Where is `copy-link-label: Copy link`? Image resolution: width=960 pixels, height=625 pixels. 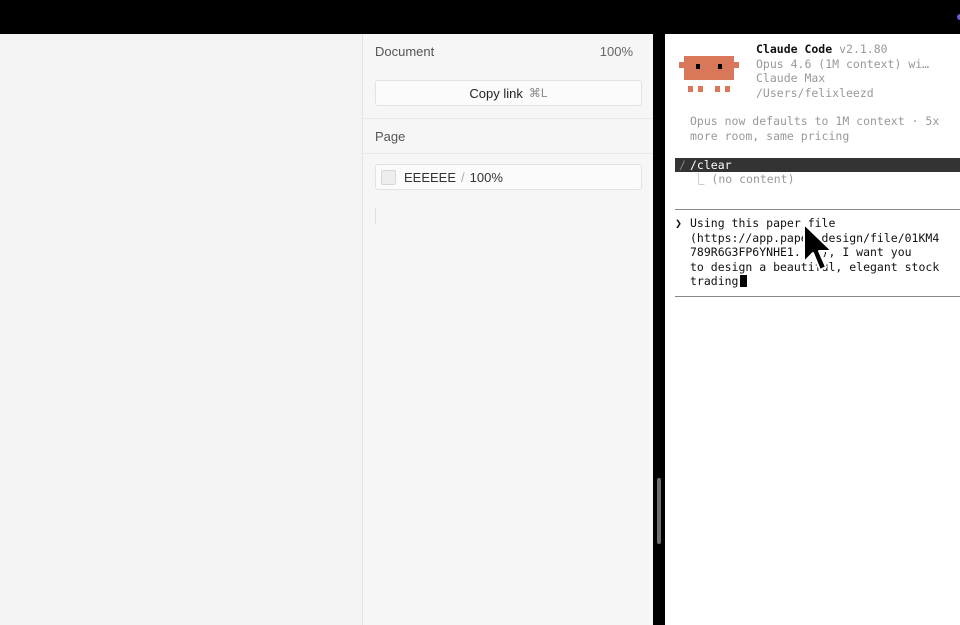 copy-link-label: Copy link is located at coordinates (496, 93).